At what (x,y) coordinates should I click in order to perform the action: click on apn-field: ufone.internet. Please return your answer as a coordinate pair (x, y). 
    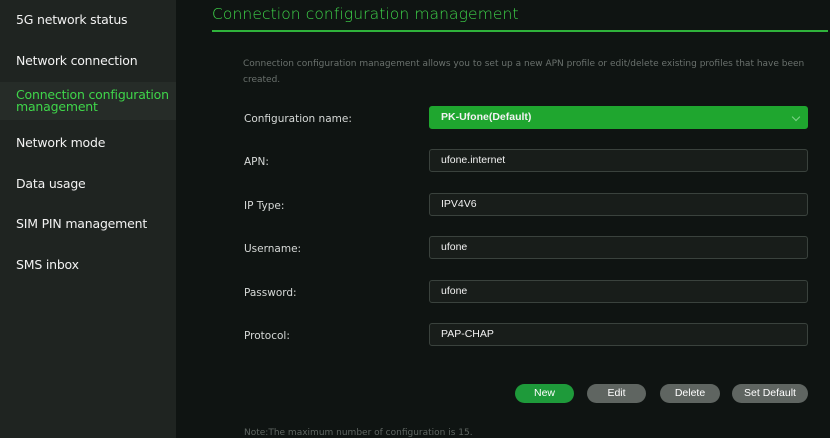
    Looking at the image, I should click on (618, 160).